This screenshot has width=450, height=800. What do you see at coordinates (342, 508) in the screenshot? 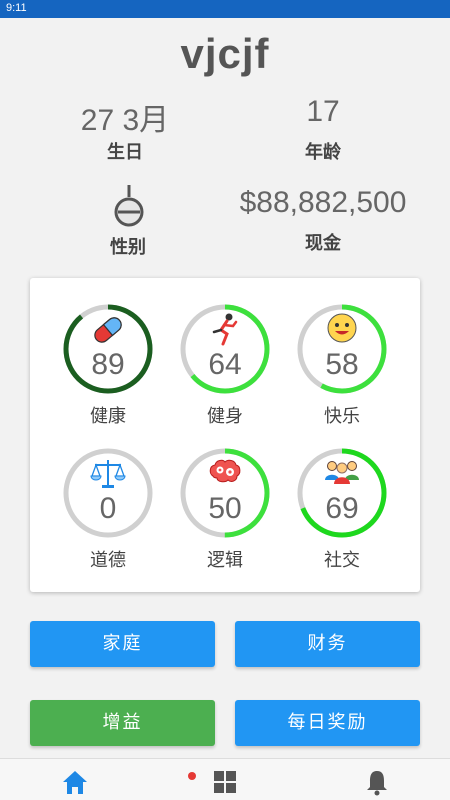
I see `stat-value: 69` at bounding box center [342, 508].